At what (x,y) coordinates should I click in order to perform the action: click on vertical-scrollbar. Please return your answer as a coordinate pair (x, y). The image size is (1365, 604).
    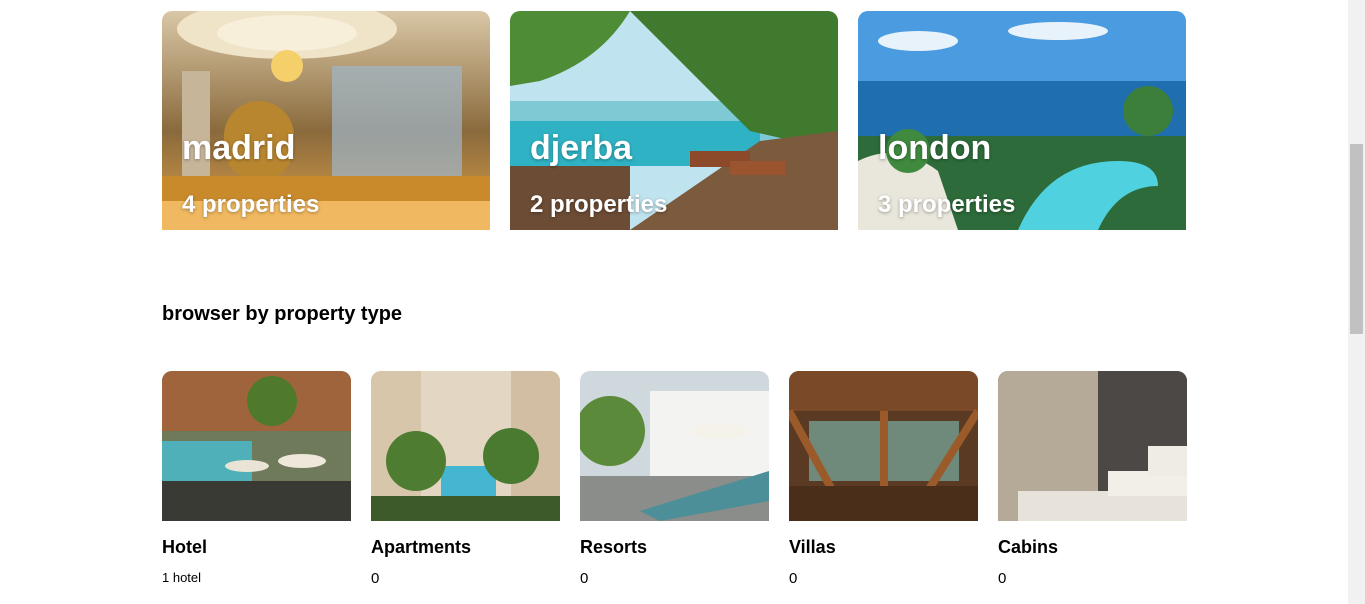
    Looking at the image, I should click on (1356, 302).